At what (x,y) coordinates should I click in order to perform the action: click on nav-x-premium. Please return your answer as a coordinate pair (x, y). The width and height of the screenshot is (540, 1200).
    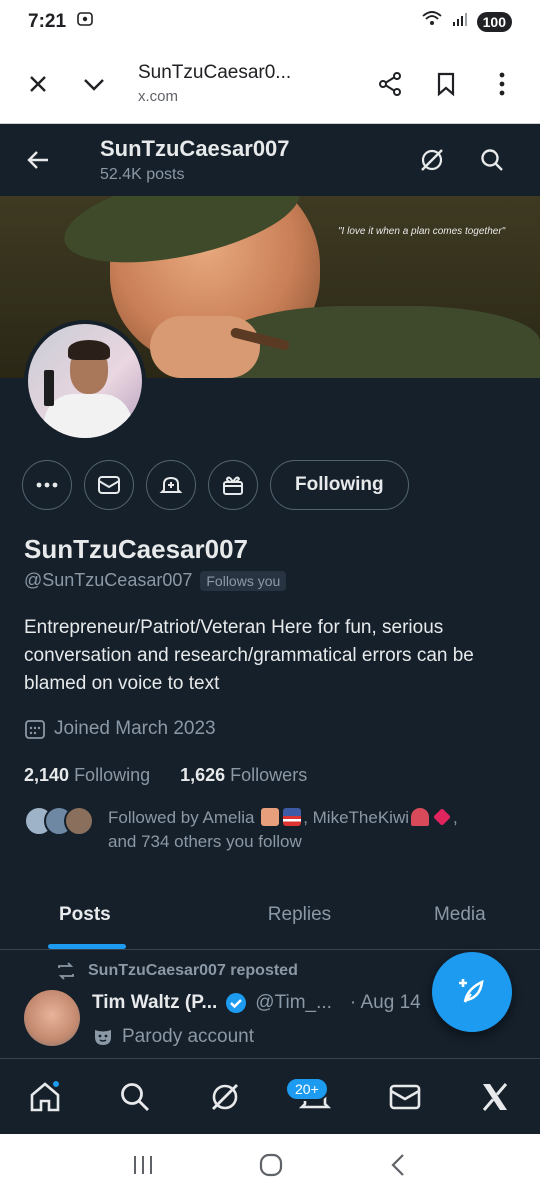
    Looking at the image, I should click on (495, 1097).